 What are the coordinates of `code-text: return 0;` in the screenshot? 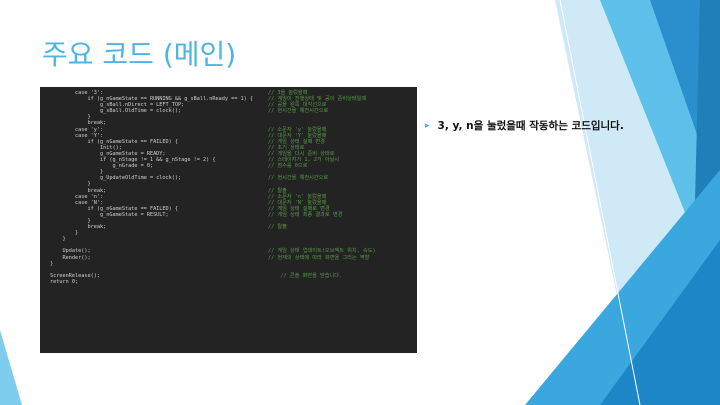 It's located at (64, 281).